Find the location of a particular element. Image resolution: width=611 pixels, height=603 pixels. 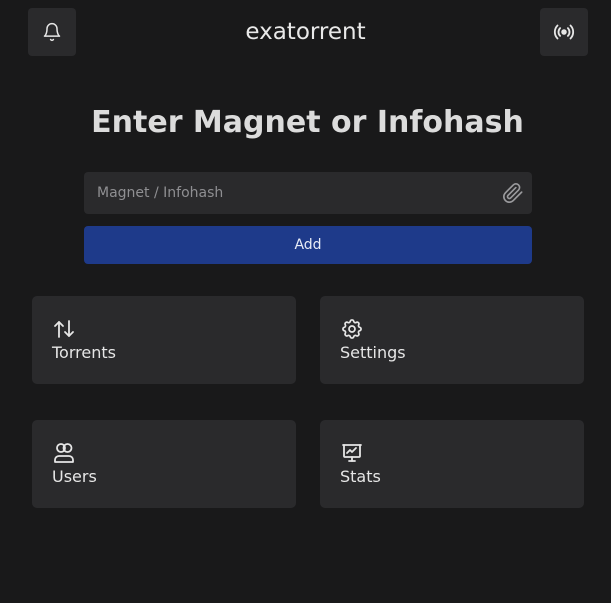

magnet-field is located at coordinates (308, 193).